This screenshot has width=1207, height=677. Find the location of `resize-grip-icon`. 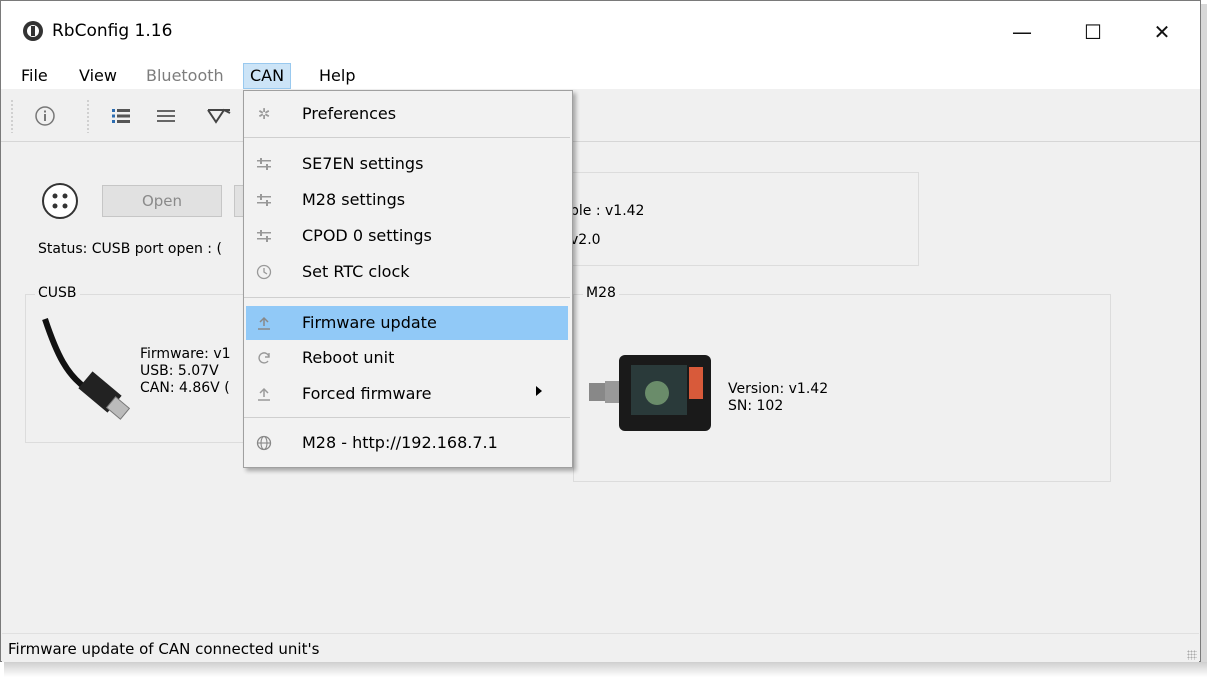

resize-grip-icon is located at coordinates (1192, 655).